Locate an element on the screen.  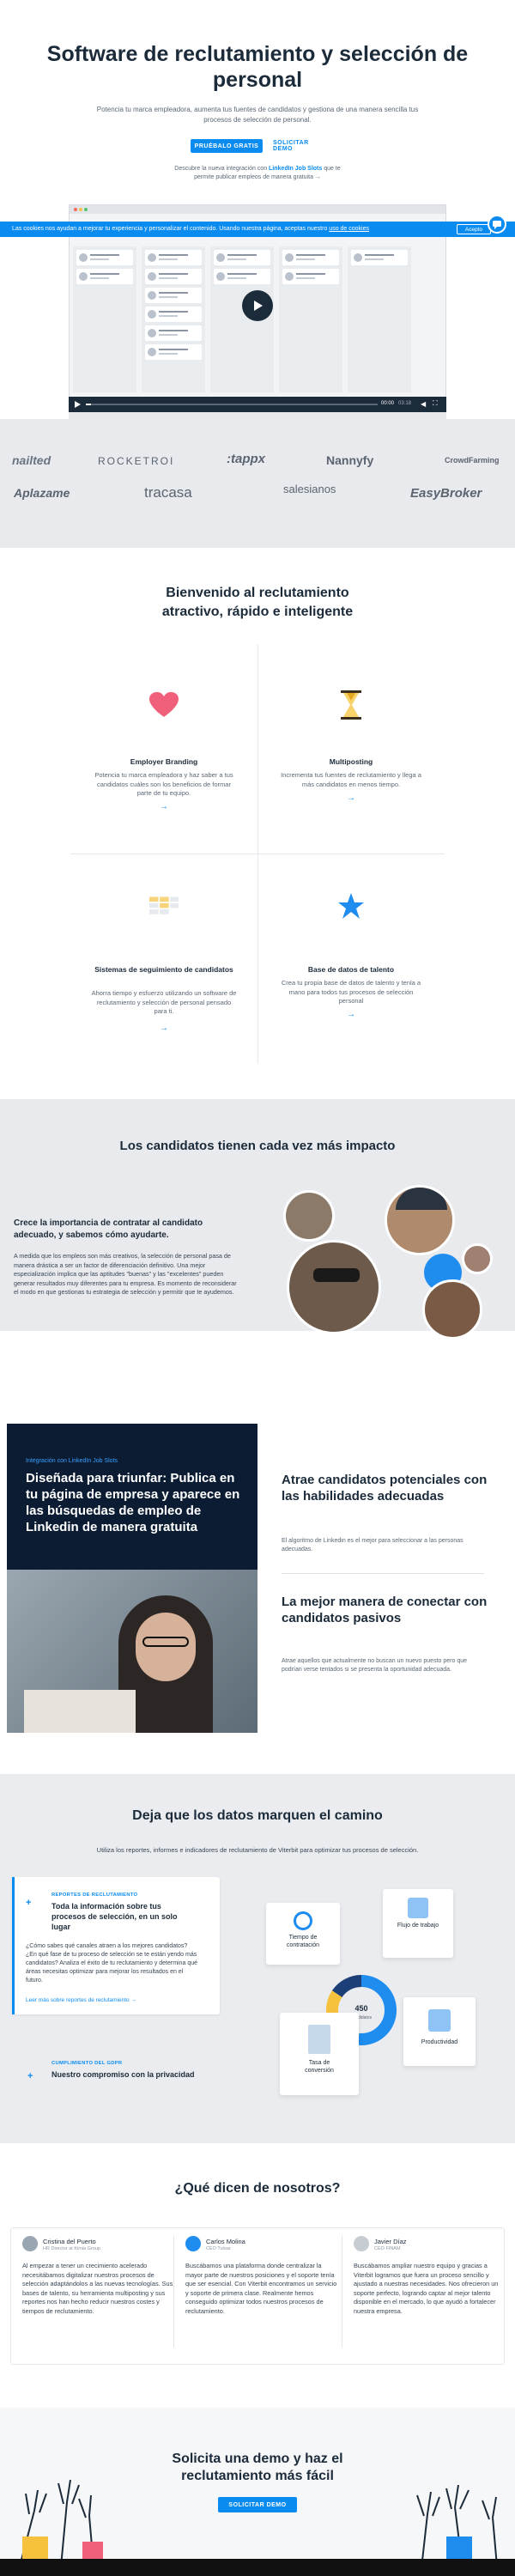
video-duration: 03:18 is located at coordinates (405, 403).